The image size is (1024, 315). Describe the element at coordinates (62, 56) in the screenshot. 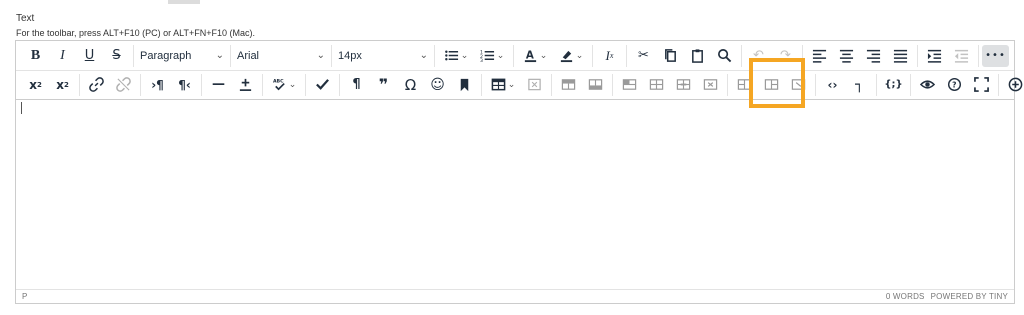

I see `italic-icon: I` at that location.